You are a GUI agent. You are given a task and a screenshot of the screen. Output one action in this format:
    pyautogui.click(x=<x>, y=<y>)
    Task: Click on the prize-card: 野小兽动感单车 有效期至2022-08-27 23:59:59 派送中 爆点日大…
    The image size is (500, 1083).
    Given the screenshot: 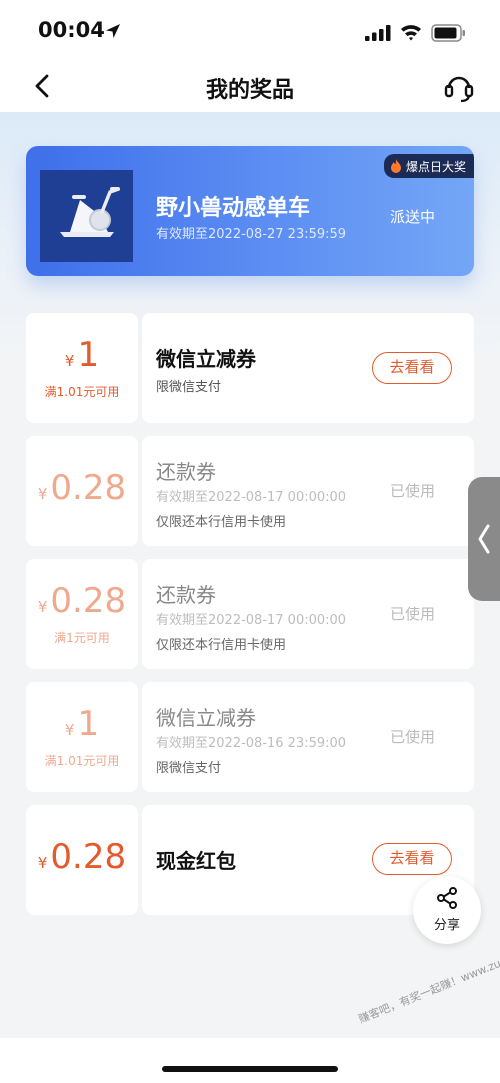 What is the action you would take?
    pyautogui.click(x=250, y=211)
    